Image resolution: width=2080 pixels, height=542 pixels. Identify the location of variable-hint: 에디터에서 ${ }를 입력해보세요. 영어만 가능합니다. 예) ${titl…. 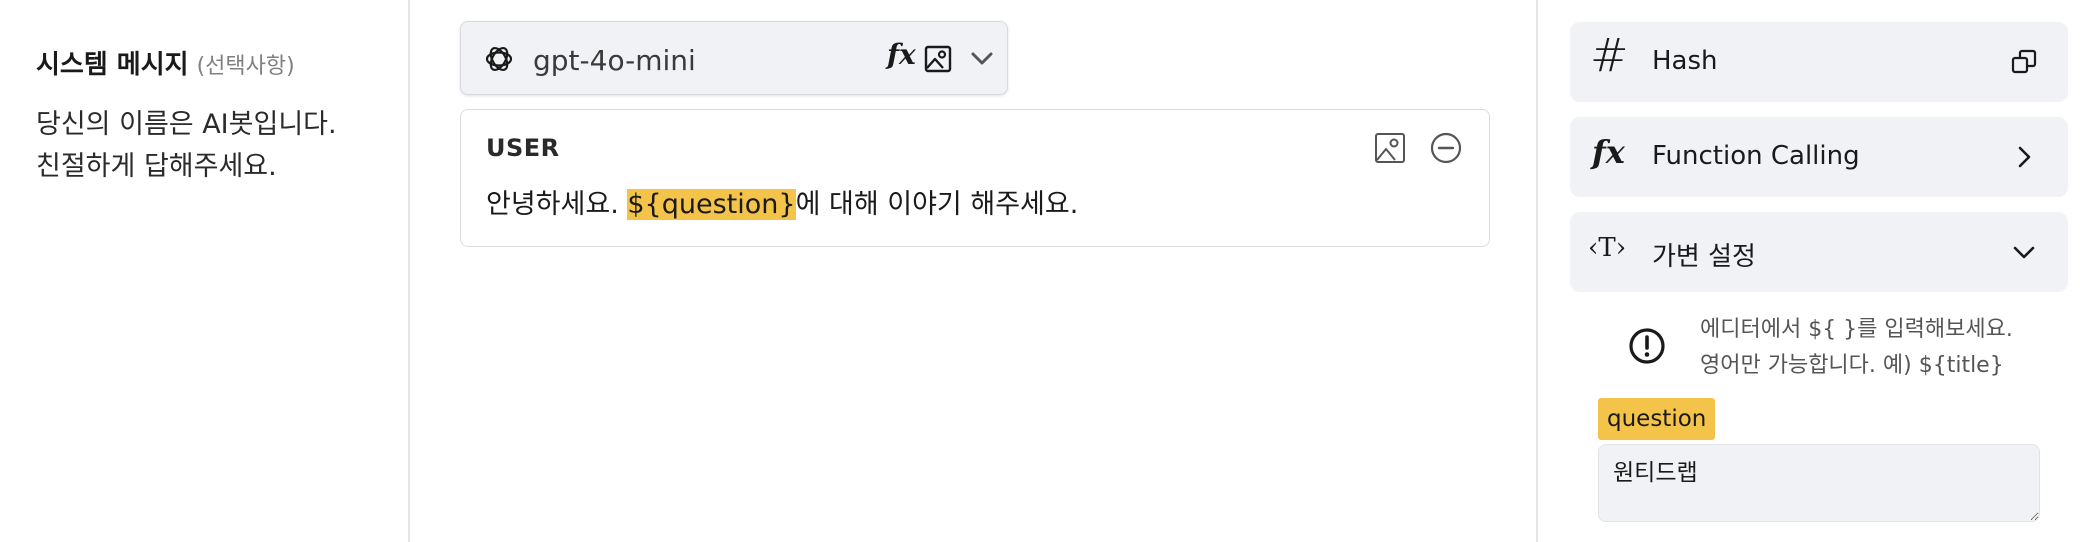
(1856, 348).